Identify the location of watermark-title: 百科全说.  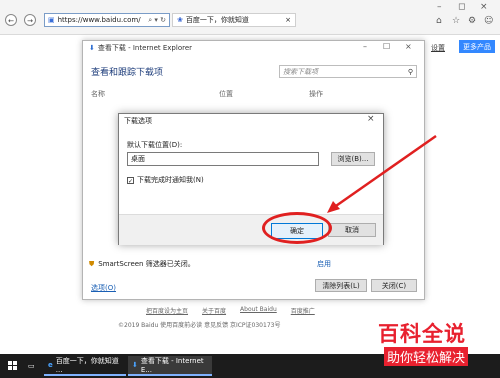
(422, 334).